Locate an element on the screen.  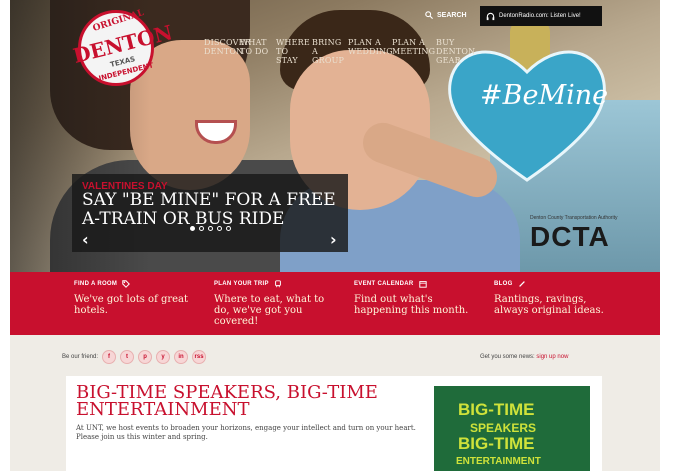
promo-line-4: ENTERTAINMENT is located at coordinates (498, 461).